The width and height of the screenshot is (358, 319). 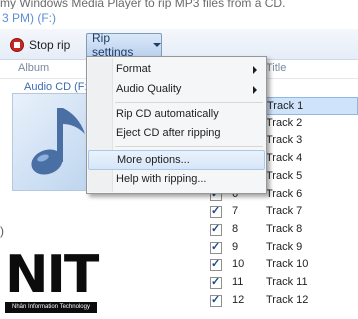 I want to click on stop-rip-button: Stop rip, so click(x=40, y=45).